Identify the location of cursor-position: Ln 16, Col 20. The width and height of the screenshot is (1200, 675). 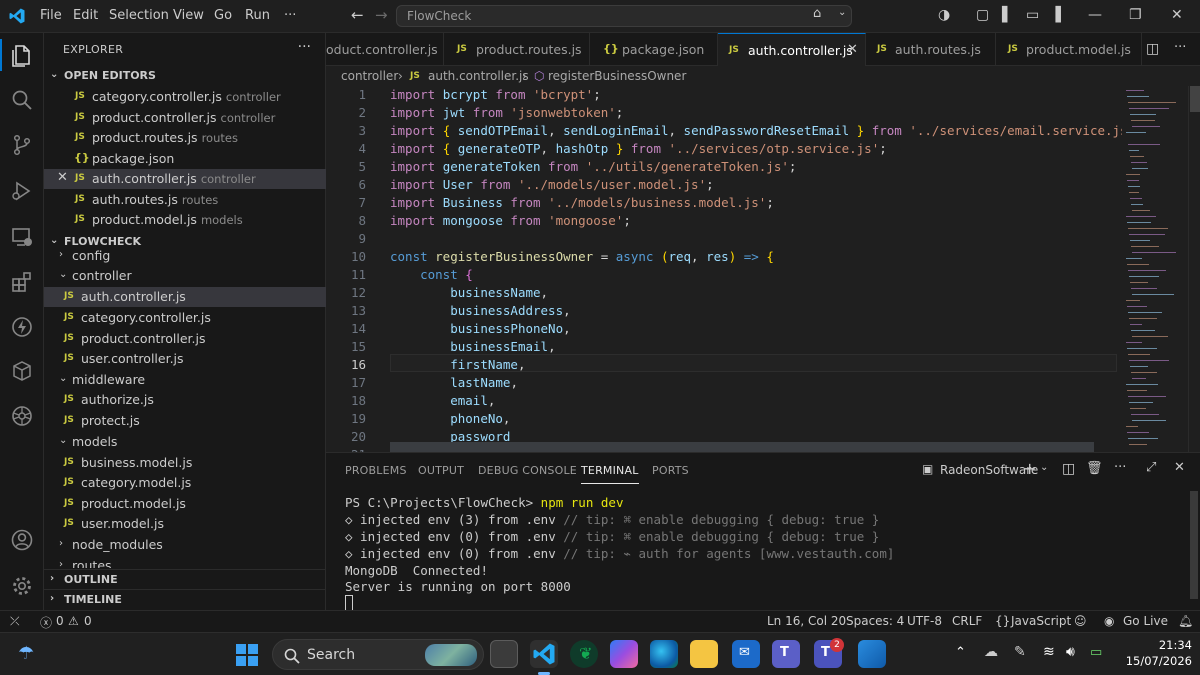
(806, 621).